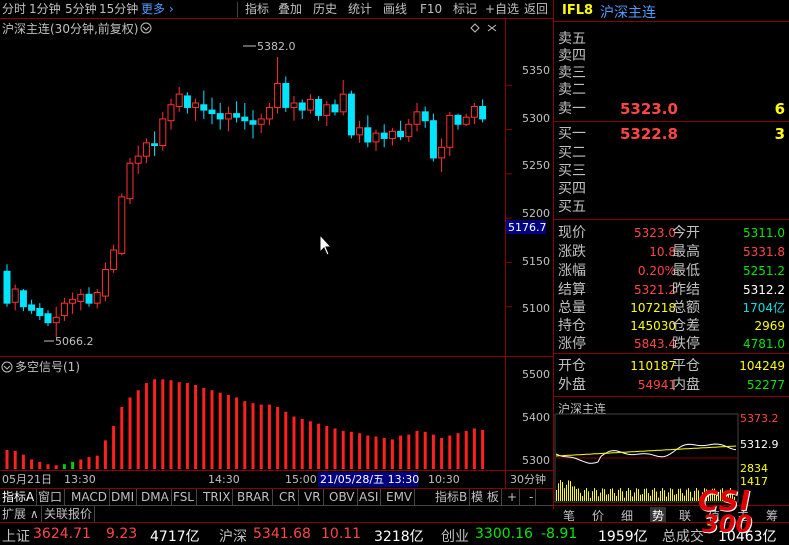  I want to click on tab-extend: 扩展 ∧, so click(21, 514).